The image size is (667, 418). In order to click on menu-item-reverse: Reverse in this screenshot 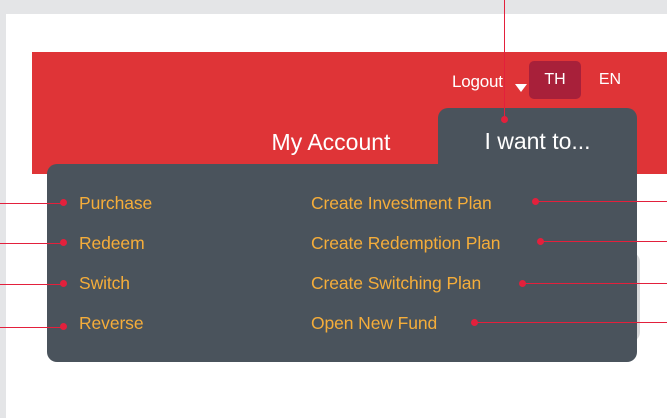, I will do `click(111, 323)`.